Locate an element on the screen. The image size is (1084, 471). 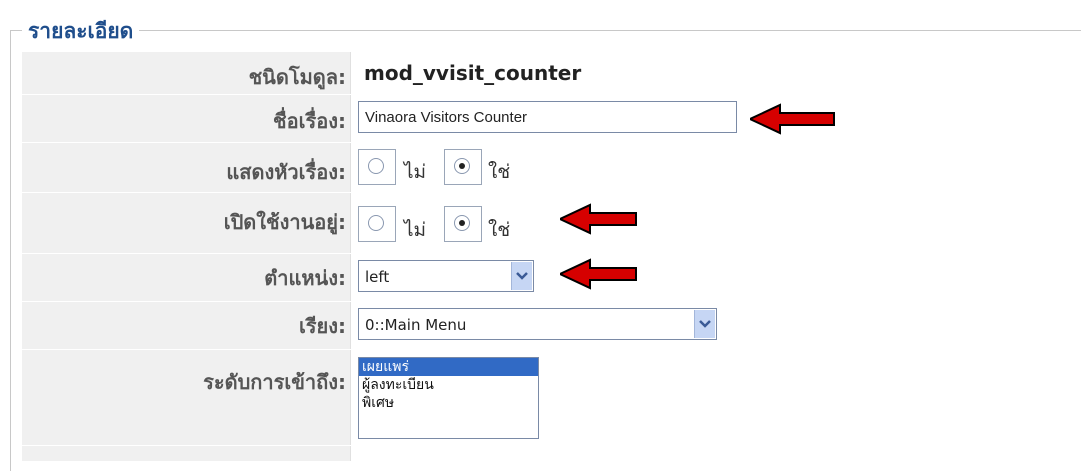
row-title: ชื่อเรื่อง: is located at coordinates (553, 119).